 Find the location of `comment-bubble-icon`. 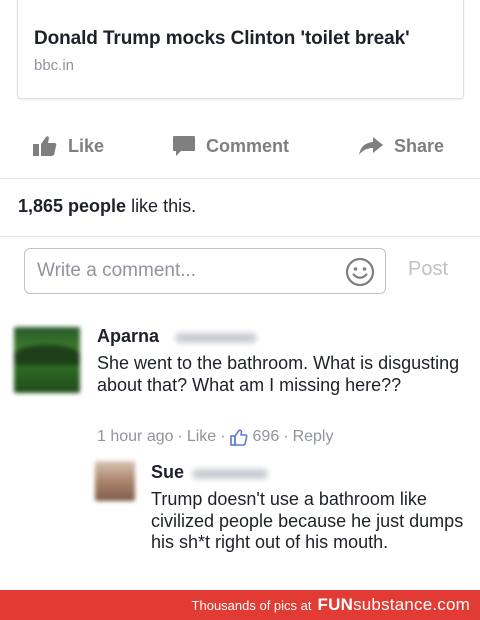

comment-bubble-icon is located at coordinates (184, 146).